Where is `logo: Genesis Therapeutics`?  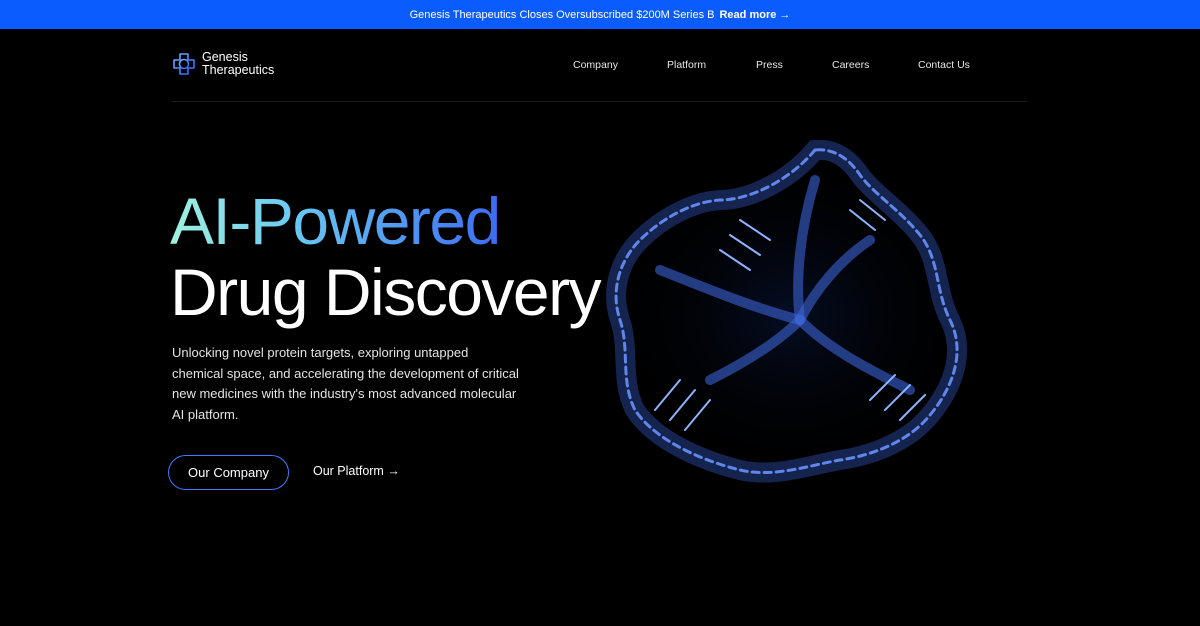
logo: Genesis Therapeutics is located at coordinates (232, 64).